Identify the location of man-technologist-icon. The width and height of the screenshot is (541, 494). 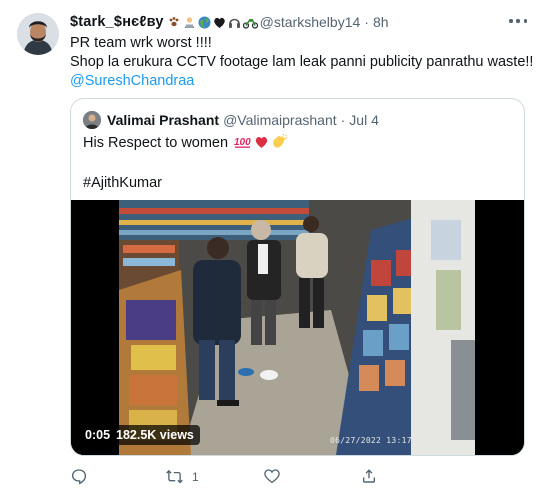
(189, 22).